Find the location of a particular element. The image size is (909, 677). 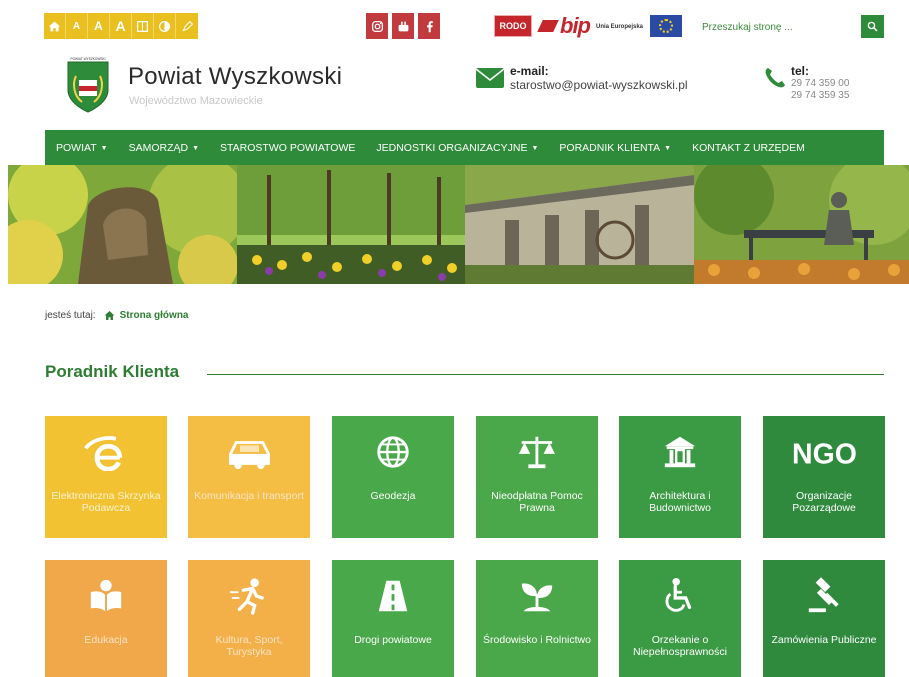

pen-icon is located at coordinates (187, 26).